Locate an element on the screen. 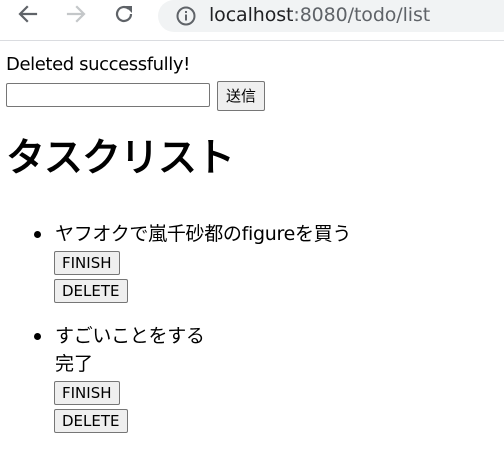 This screenshot has width=504, height=466. task-title: すごいことをする is located at coordinates (130, 336).